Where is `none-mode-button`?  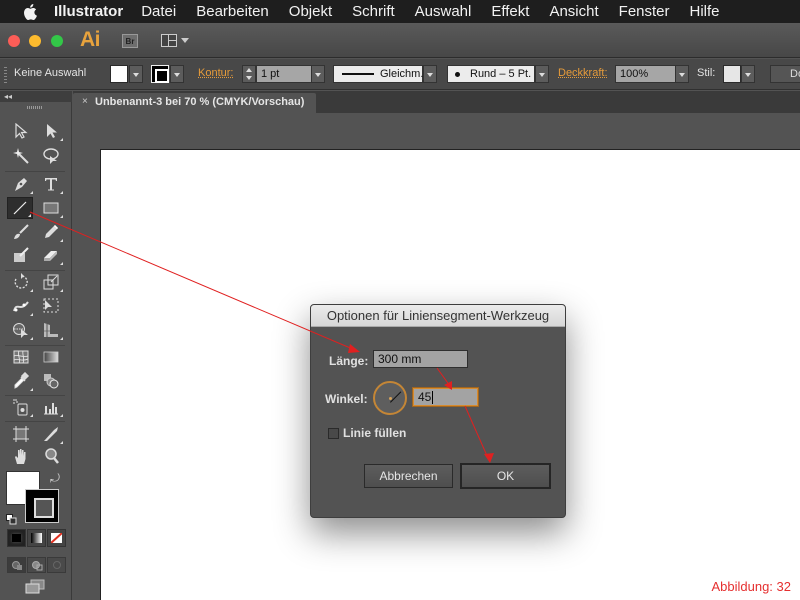
none-mode-button is located at coordinates (56, 538).